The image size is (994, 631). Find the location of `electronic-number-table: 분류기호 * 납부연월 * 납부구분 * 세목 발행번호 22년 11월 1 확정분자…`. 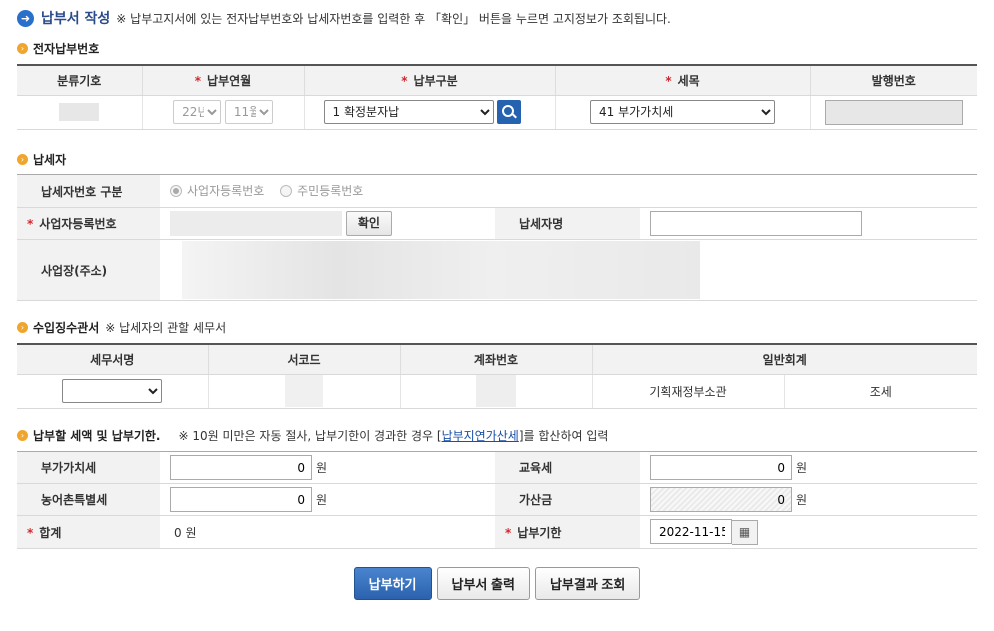

electronic-number-table: 분류기호 * 납부연월 * 납부구분 * 세목 발행번호 22년 11월 1 확정분자… is located at coordinates (497, 97).